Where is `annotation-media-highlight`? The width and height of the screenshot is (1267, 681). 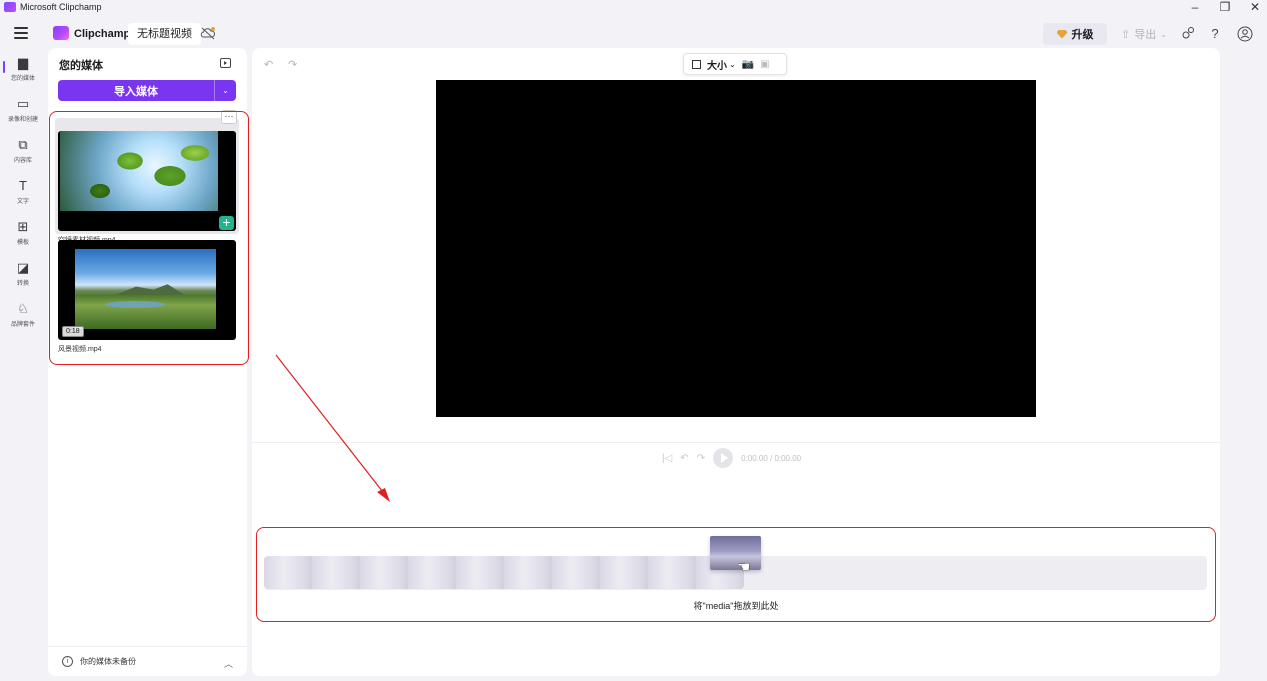 annotation-media-highlight is located at coordinates (149, 238).